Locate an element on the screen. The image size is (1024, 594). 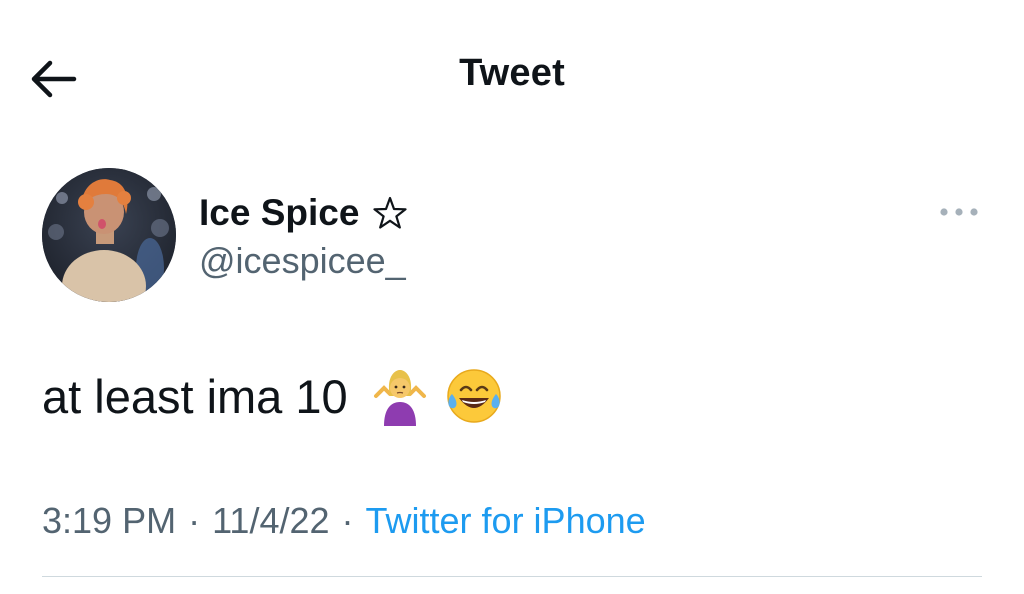
divider is located at coordinates (512, 576).